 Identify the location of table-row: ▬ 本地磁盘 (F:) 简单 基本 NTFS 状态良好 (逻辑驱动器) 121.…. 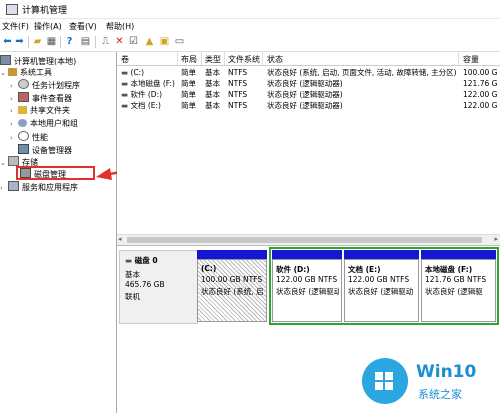
(308, 84).